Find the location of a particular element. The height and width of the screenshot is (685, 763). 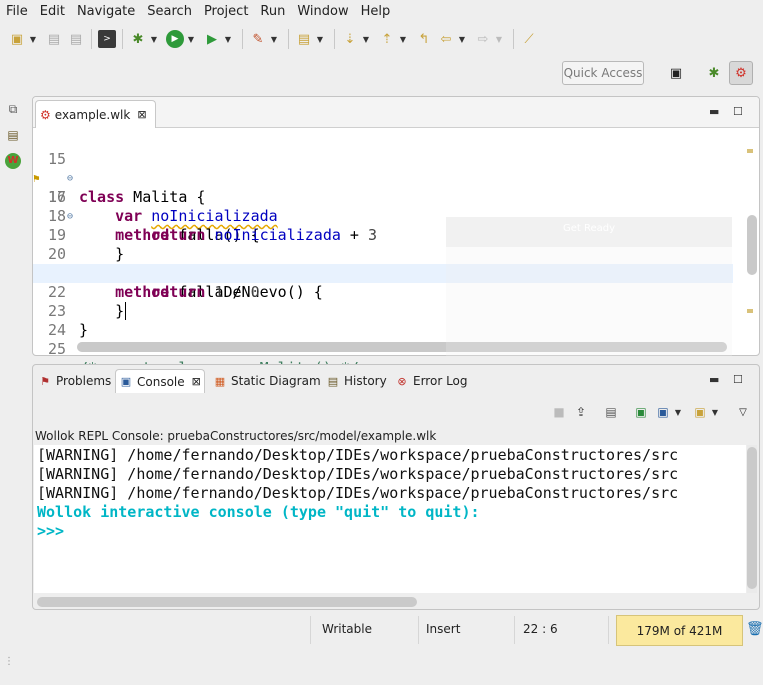

editor-vertical-scrollbar is located at coordinates (752, 245).